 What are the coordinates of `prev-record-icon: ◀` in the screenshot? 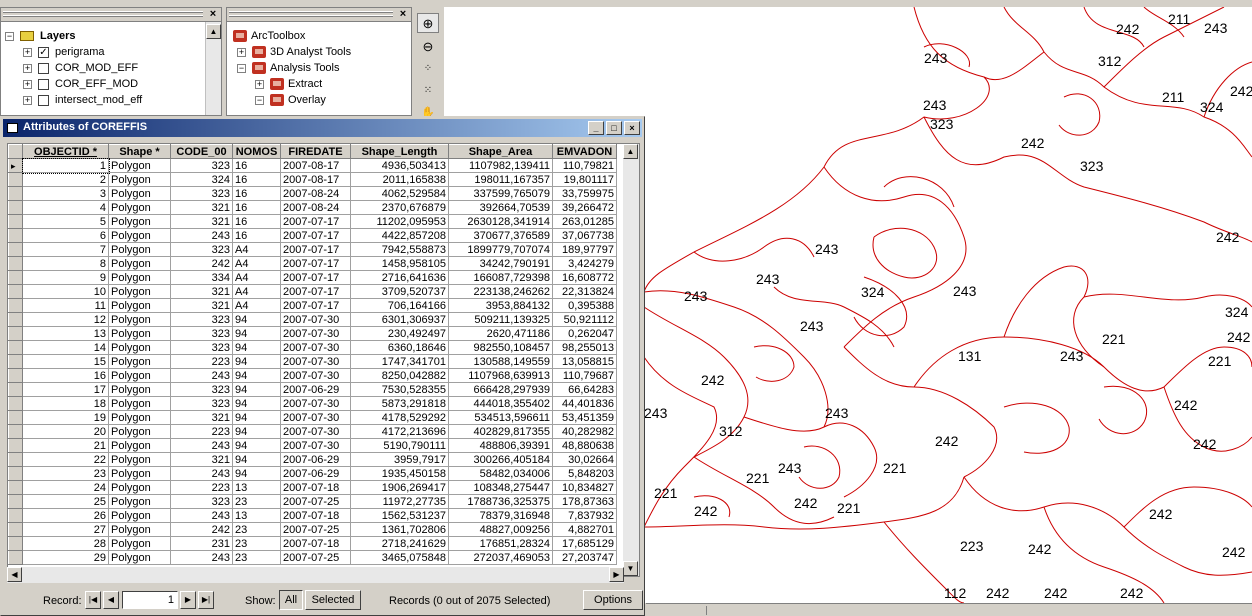 It's located at (111, 600).